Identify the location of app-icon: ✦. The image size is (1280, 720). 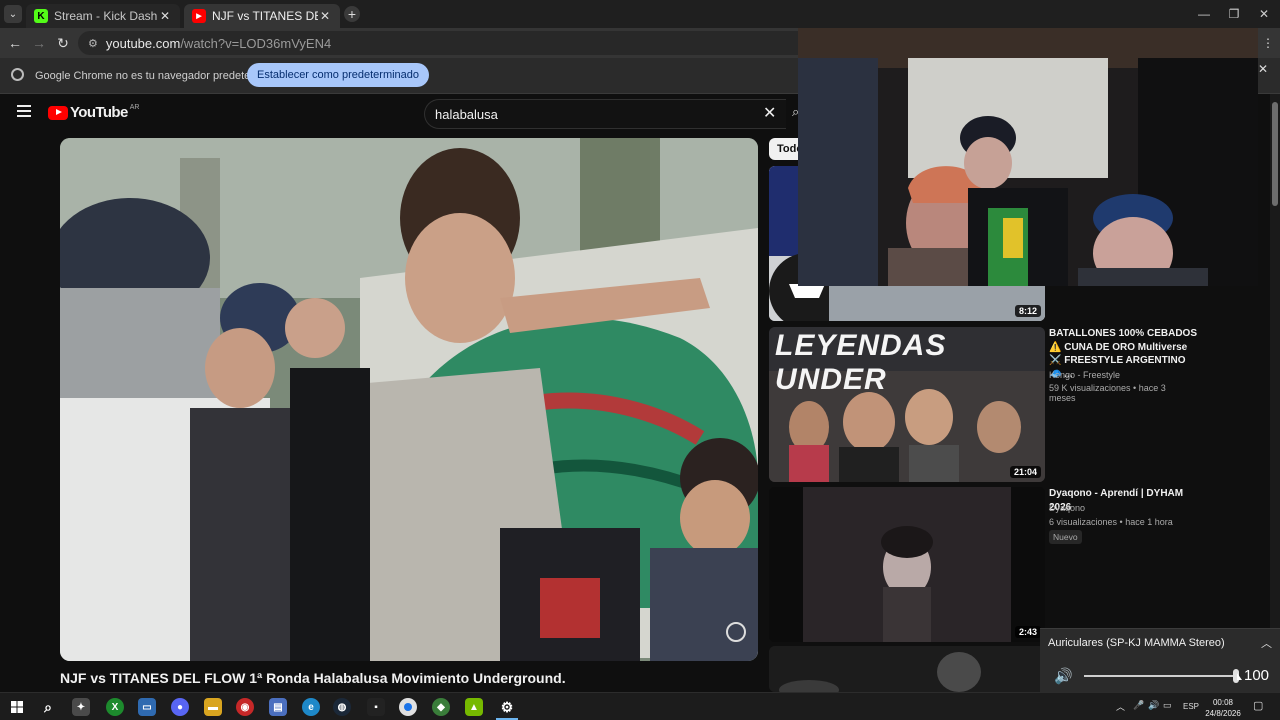
(81, 707).